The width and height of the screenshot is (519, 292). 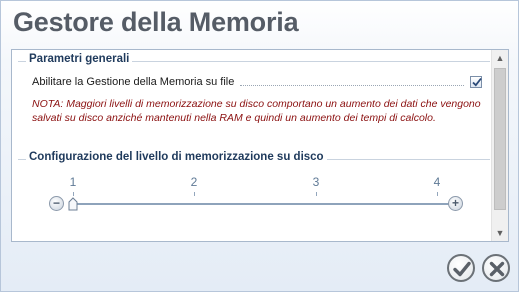 I want to click on x-icon, so click(x=497, y=269).